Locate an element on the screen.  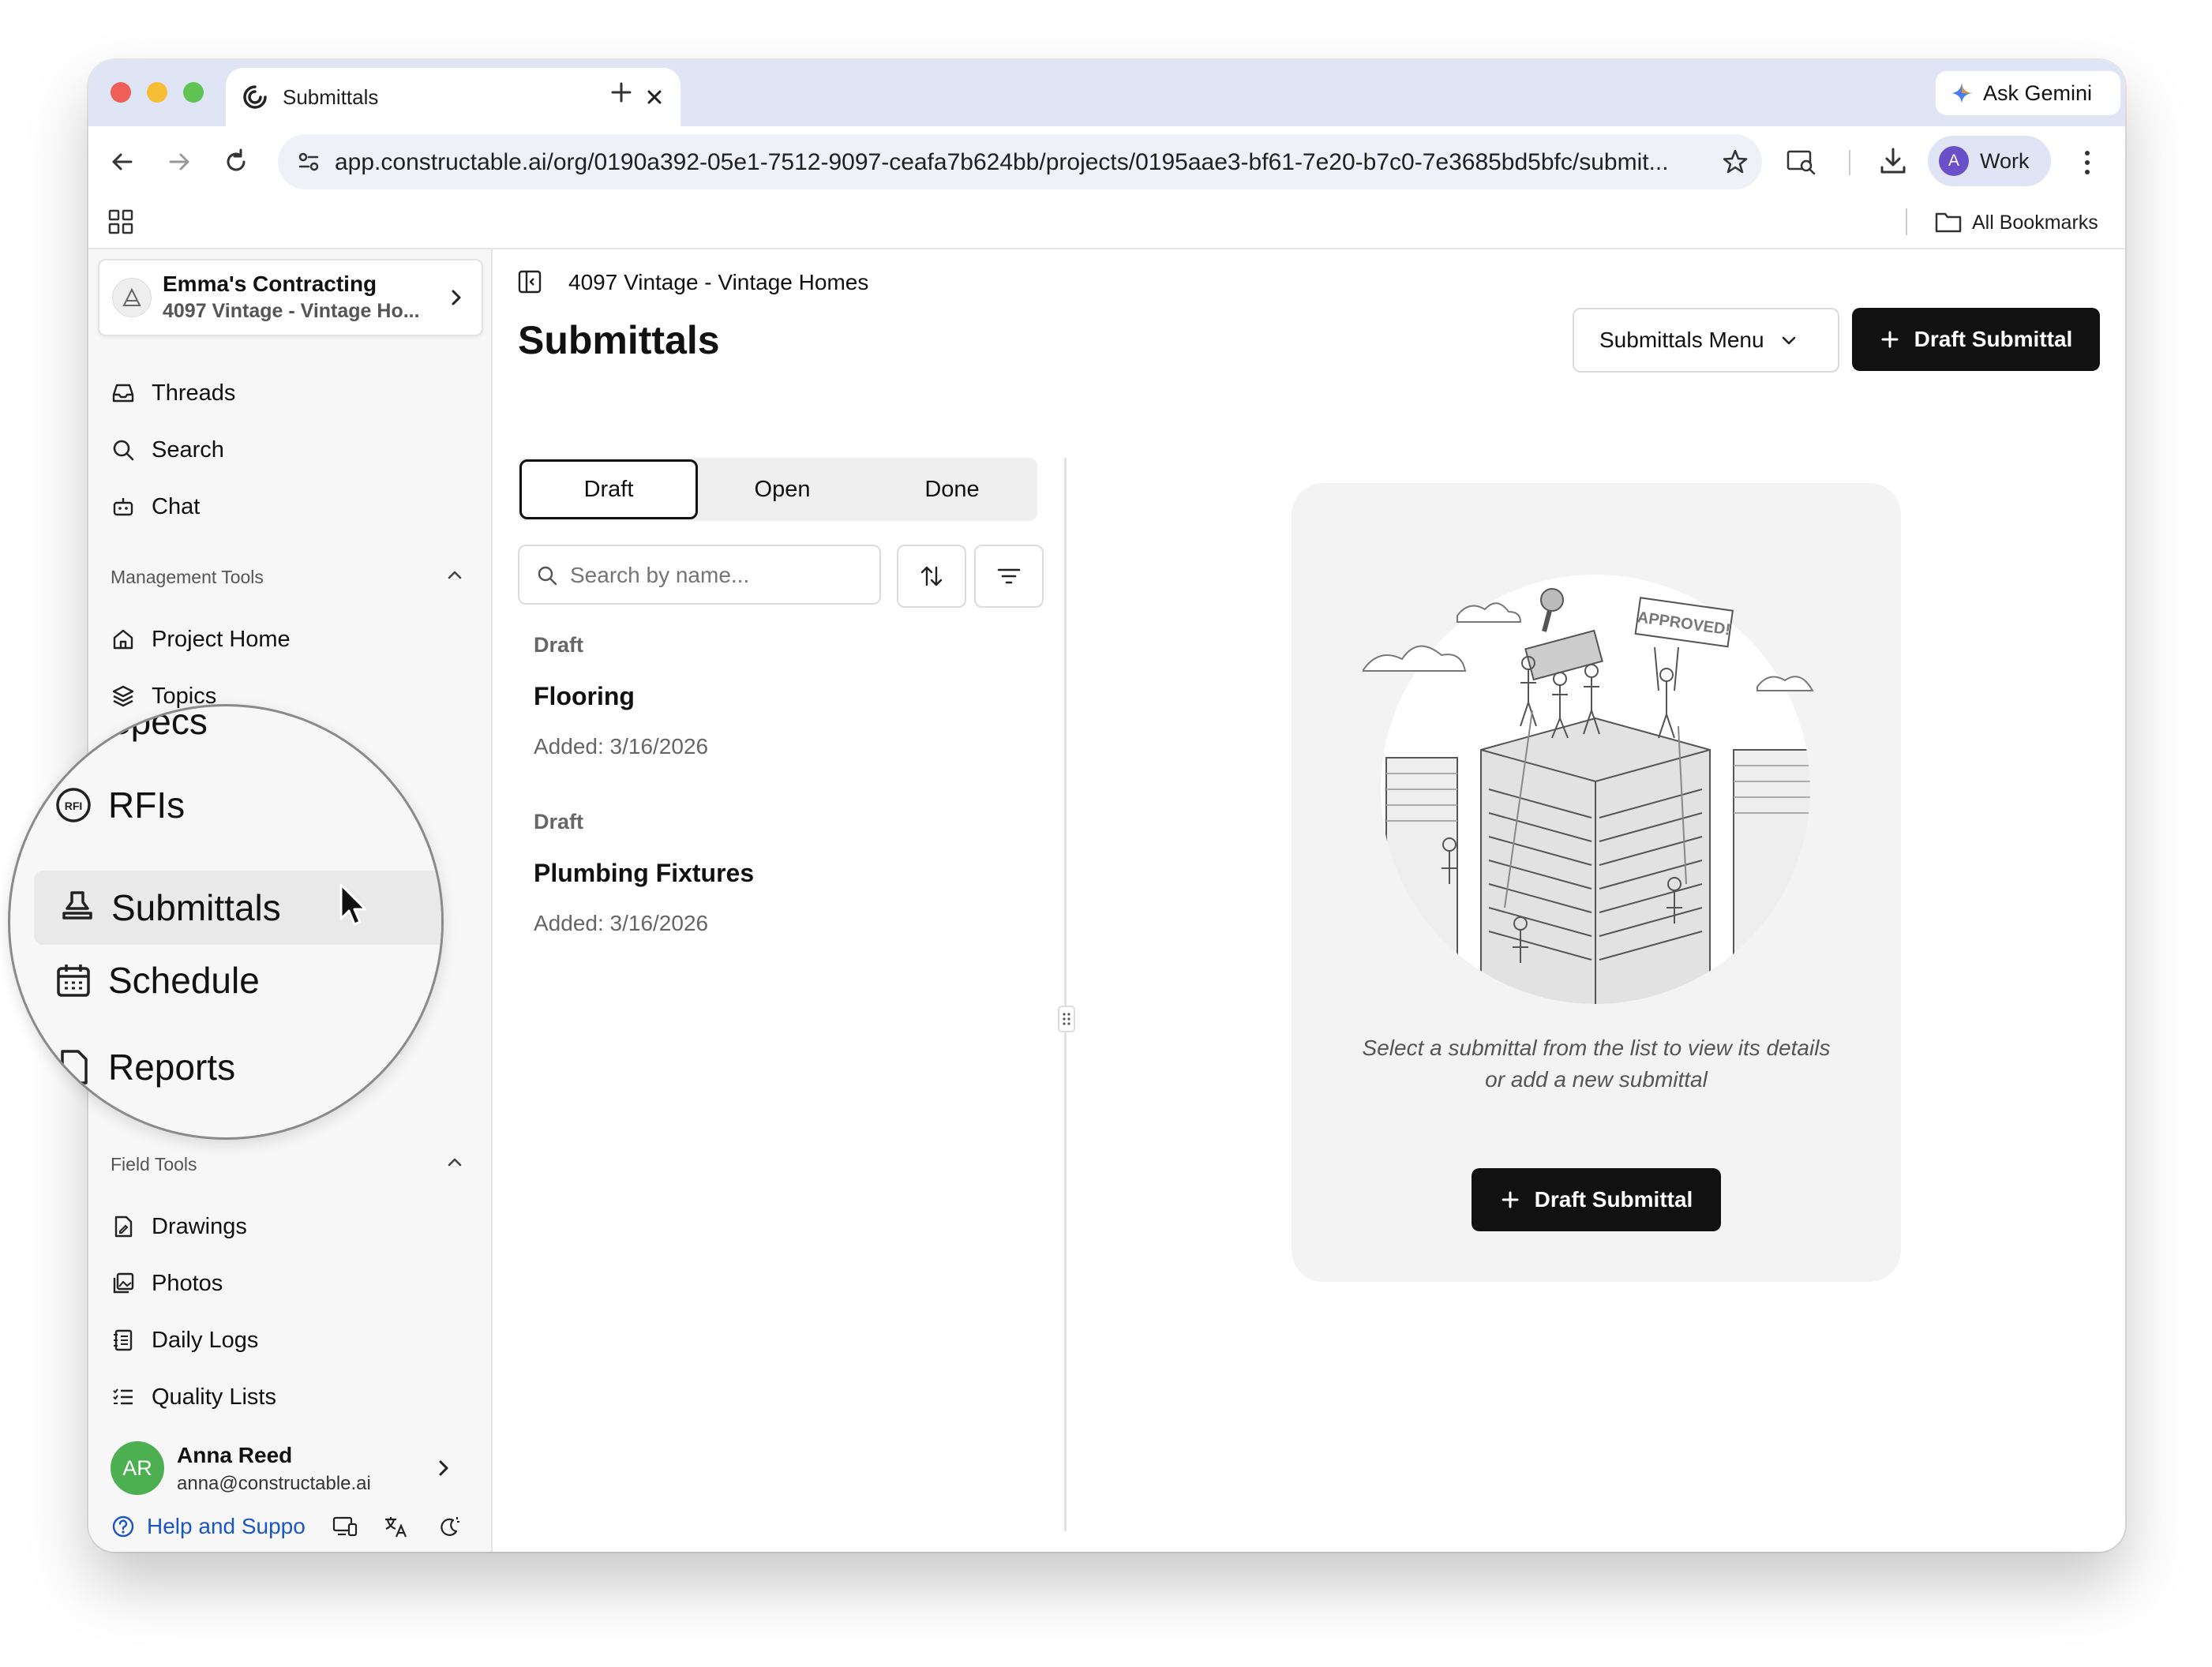
help-circle-icon is located at coordinates (123, 1526).